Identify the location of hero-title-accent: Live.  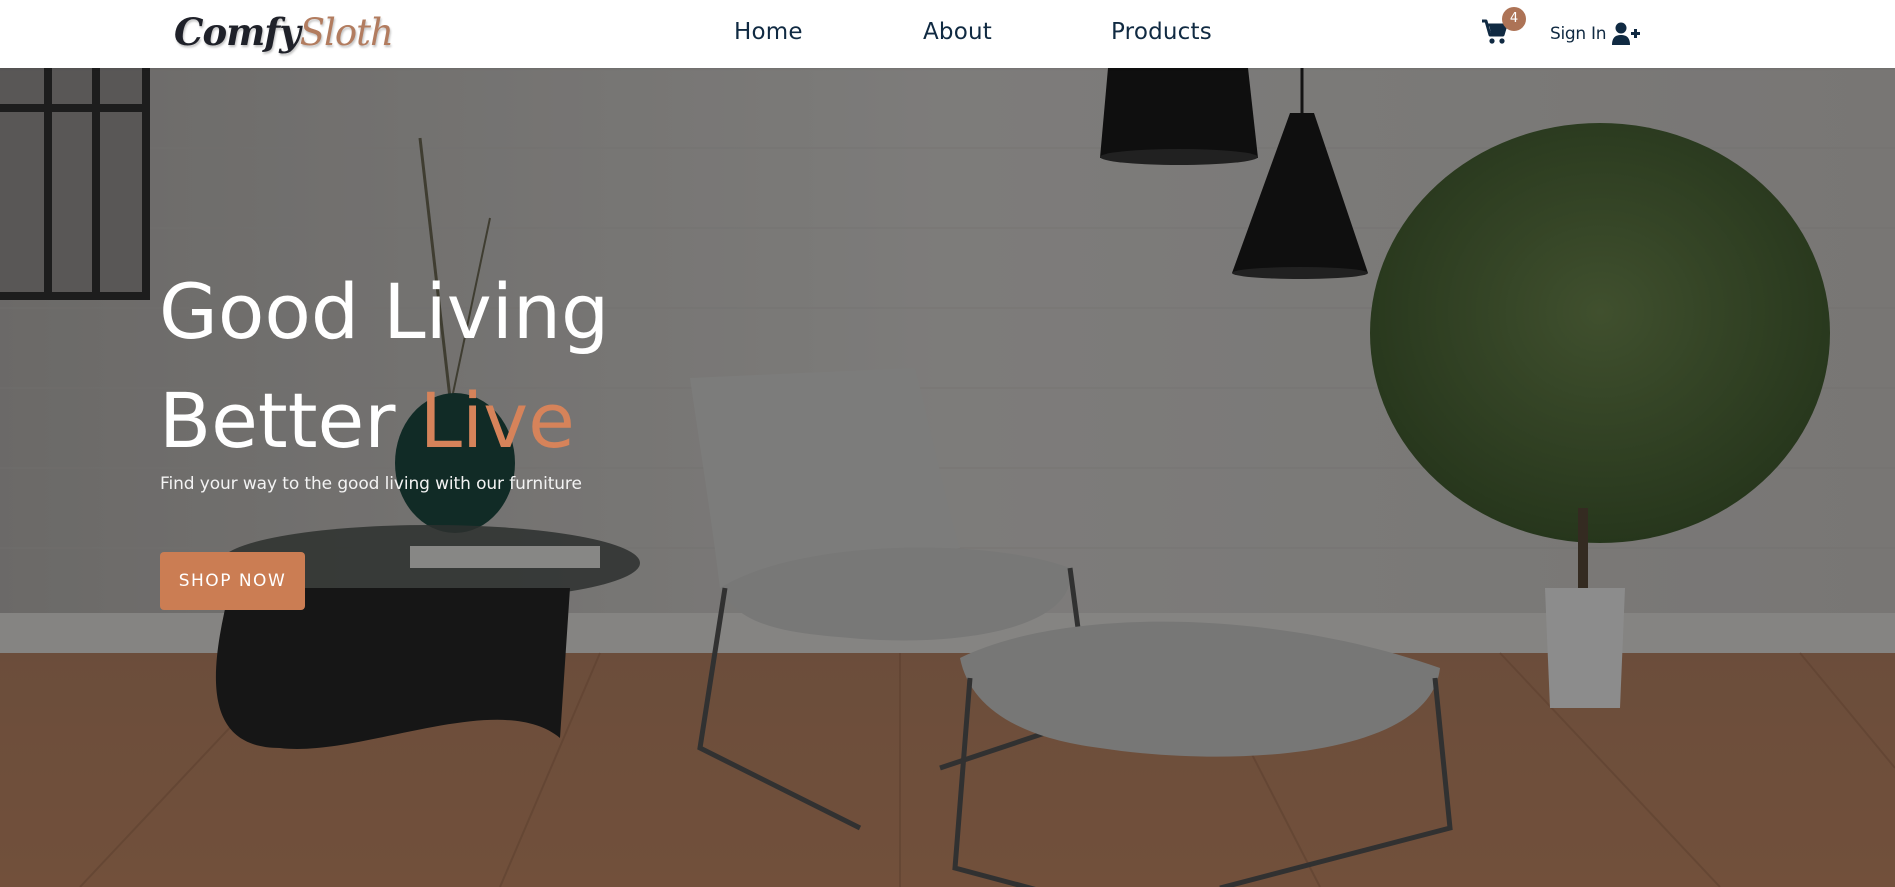
(497, 420).